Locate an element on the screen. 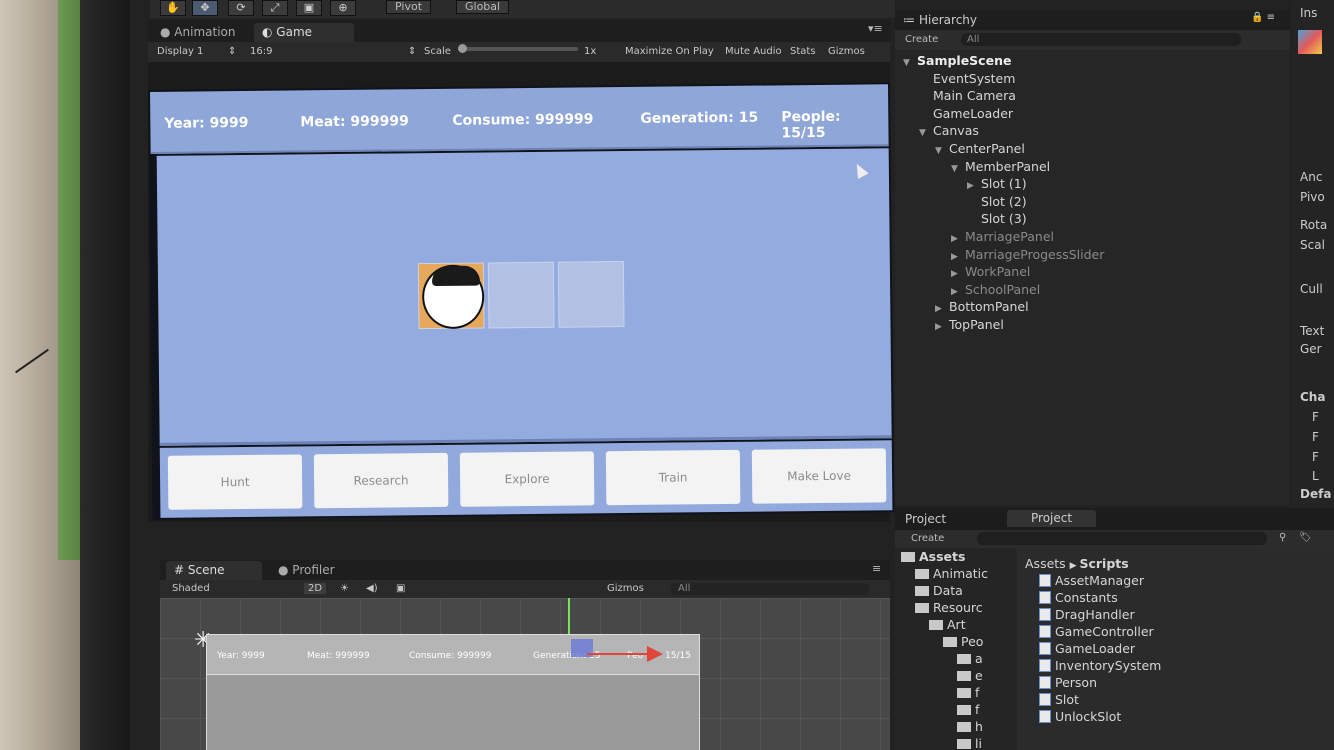 This screenshot has height=750, width=1334. hierarchy-item: ▶ MarriageProgessSlider is located at coordinates (1027, 255).